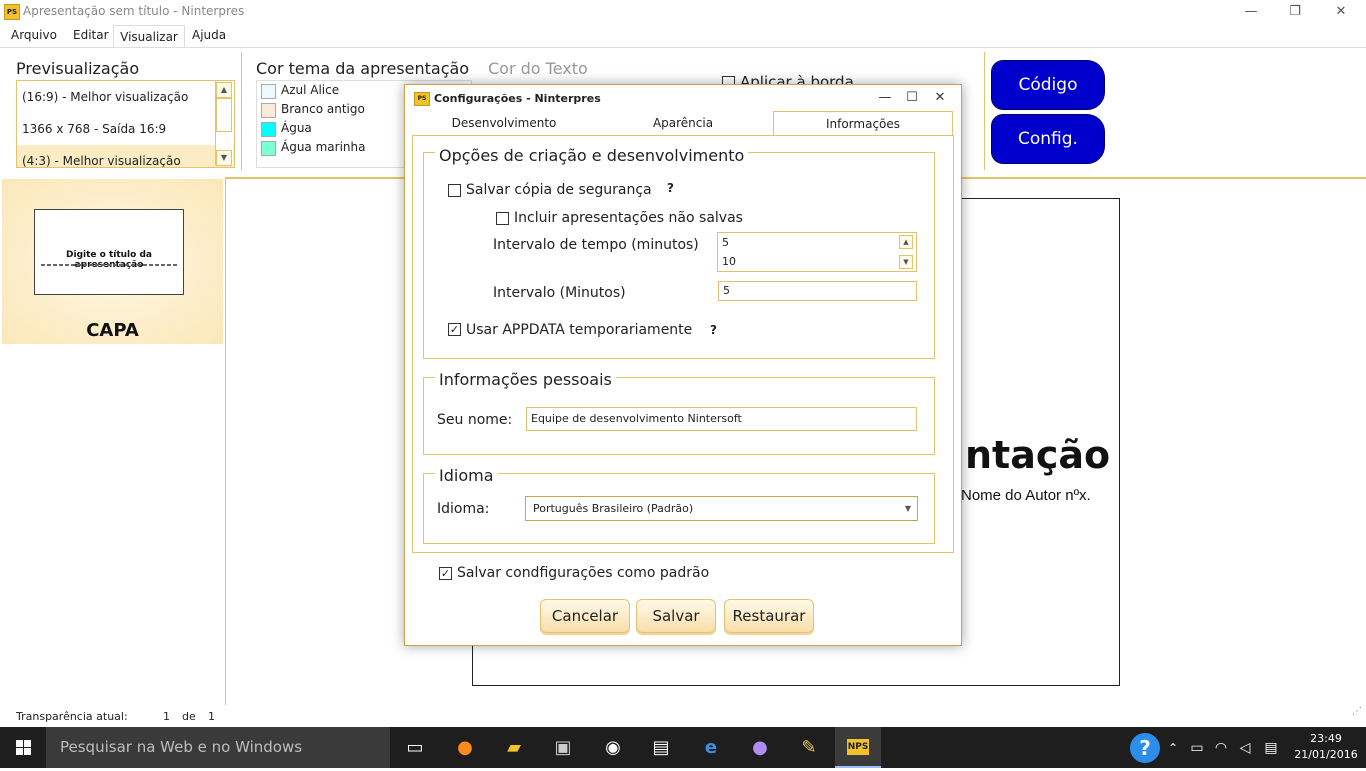  What do you see at coordinates (613, 508) in the screenshot?
I see `language-value: Português Brasileiro (Padrão)` at bounding box center [613, 508].